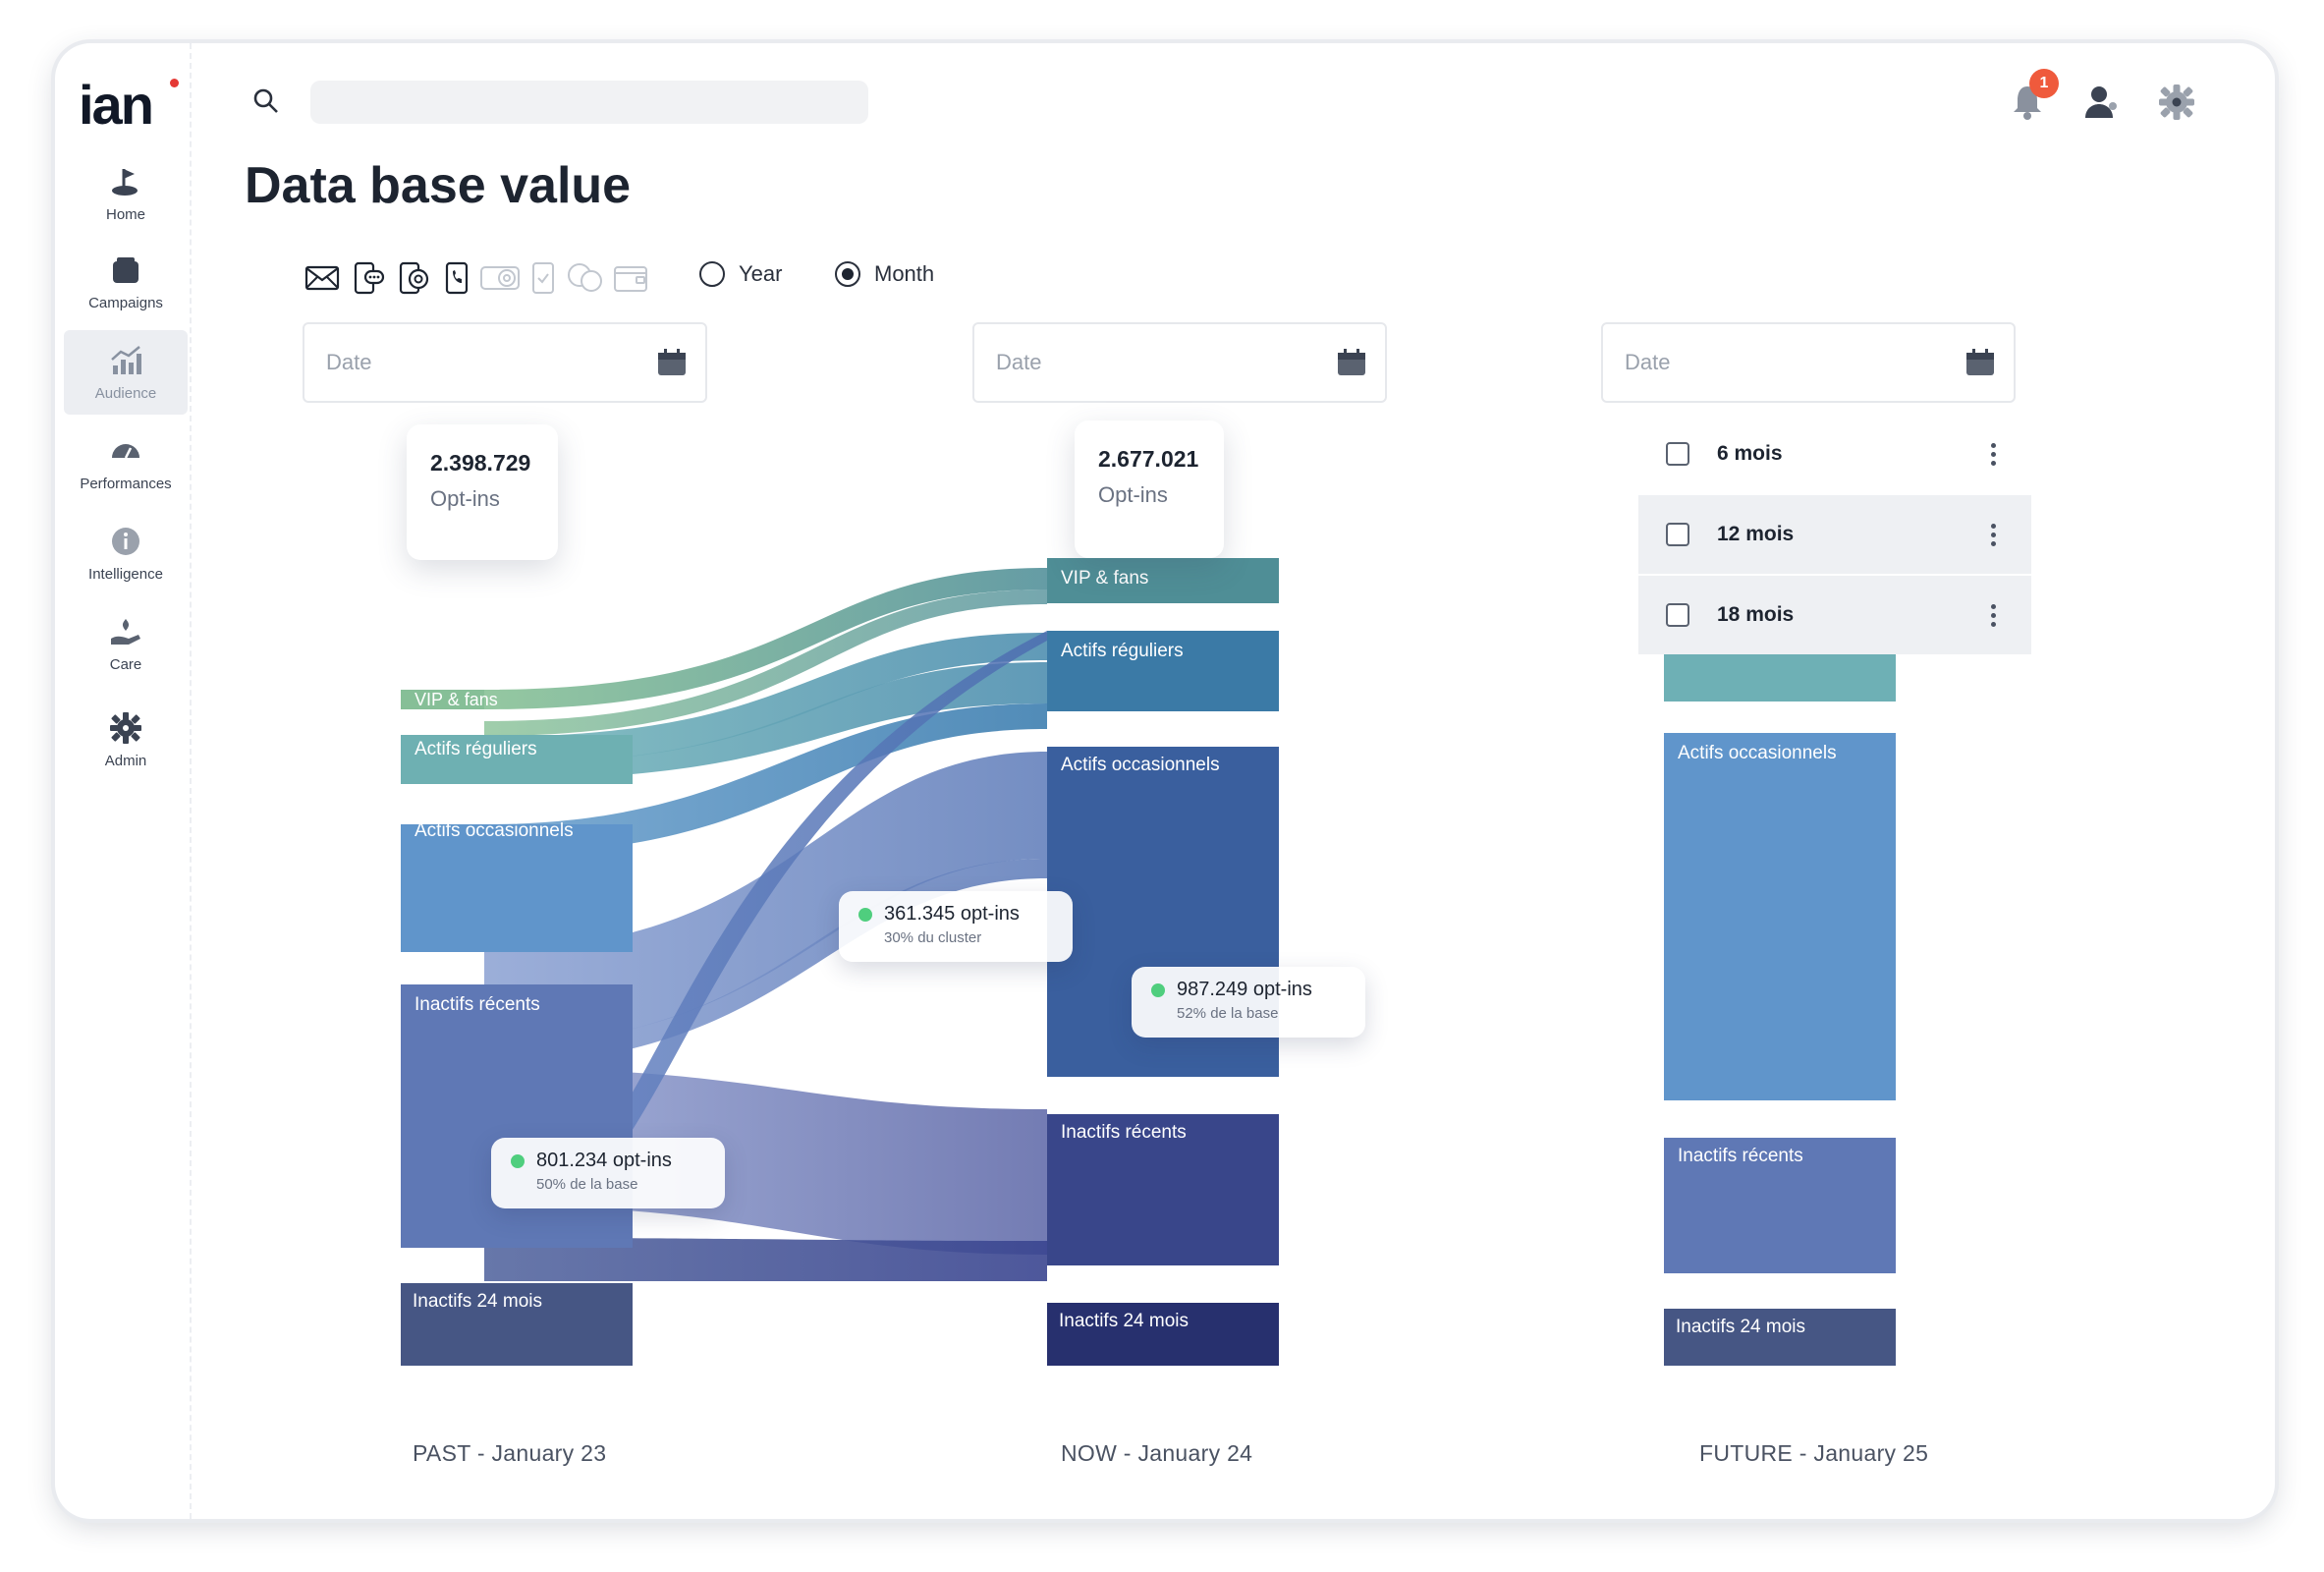 Image resolution: width=2324 pixels, height=1572 pixels. What do you see at coordinates (604, 1160) in the screenshot?
I see `stat-value: 801.234 opt-ins` at bounding box center [604, 1160].